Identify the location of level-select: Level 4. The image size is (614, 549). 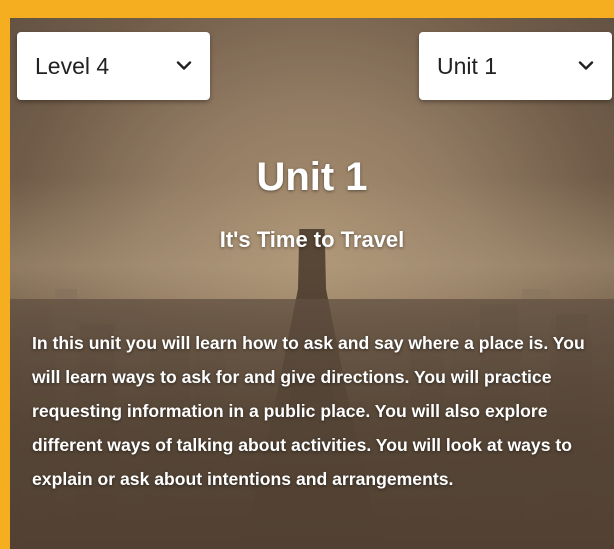
(113, 66).